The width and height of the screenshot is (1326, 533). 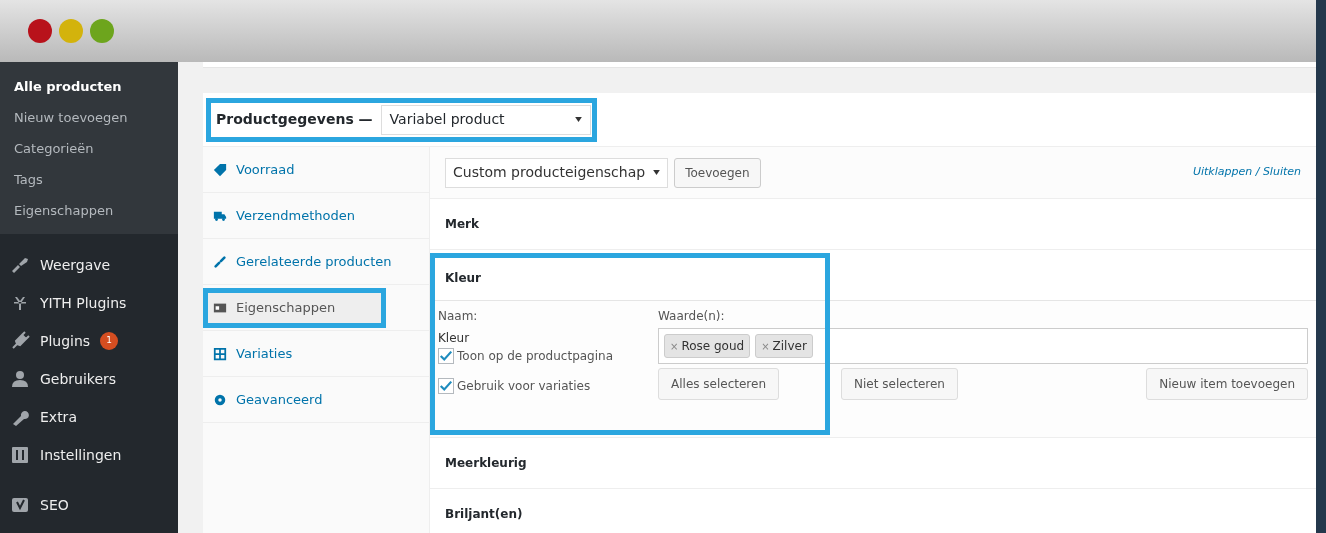 What do you see at coordinates (873, 511) in the screenshot?
I see `attribute-row: Briljant(en)` at bounding box center [873, 511].